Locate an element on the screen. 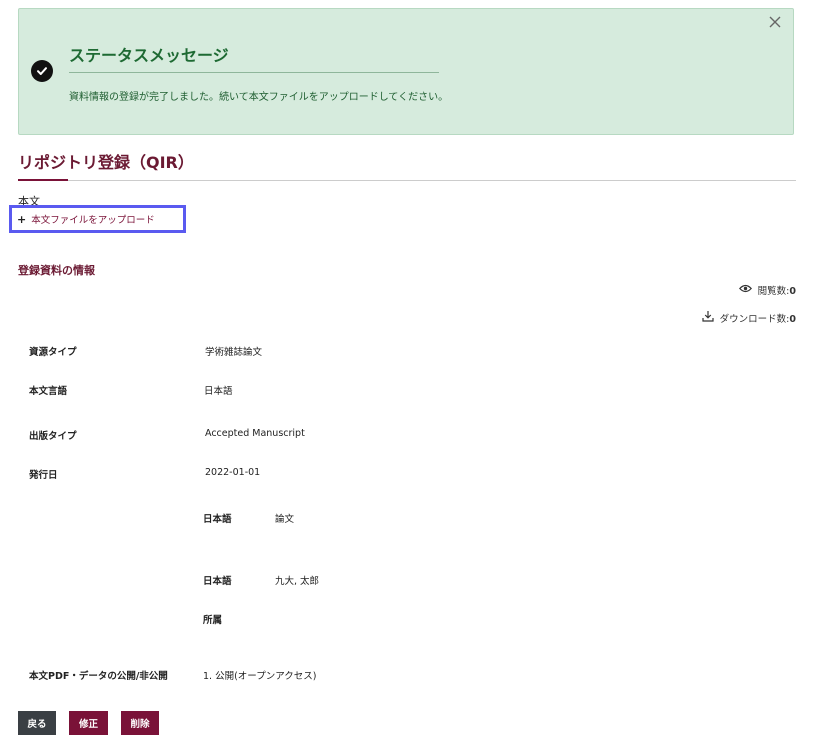  downloads-value: 0 is located at coordinates (792, 319).